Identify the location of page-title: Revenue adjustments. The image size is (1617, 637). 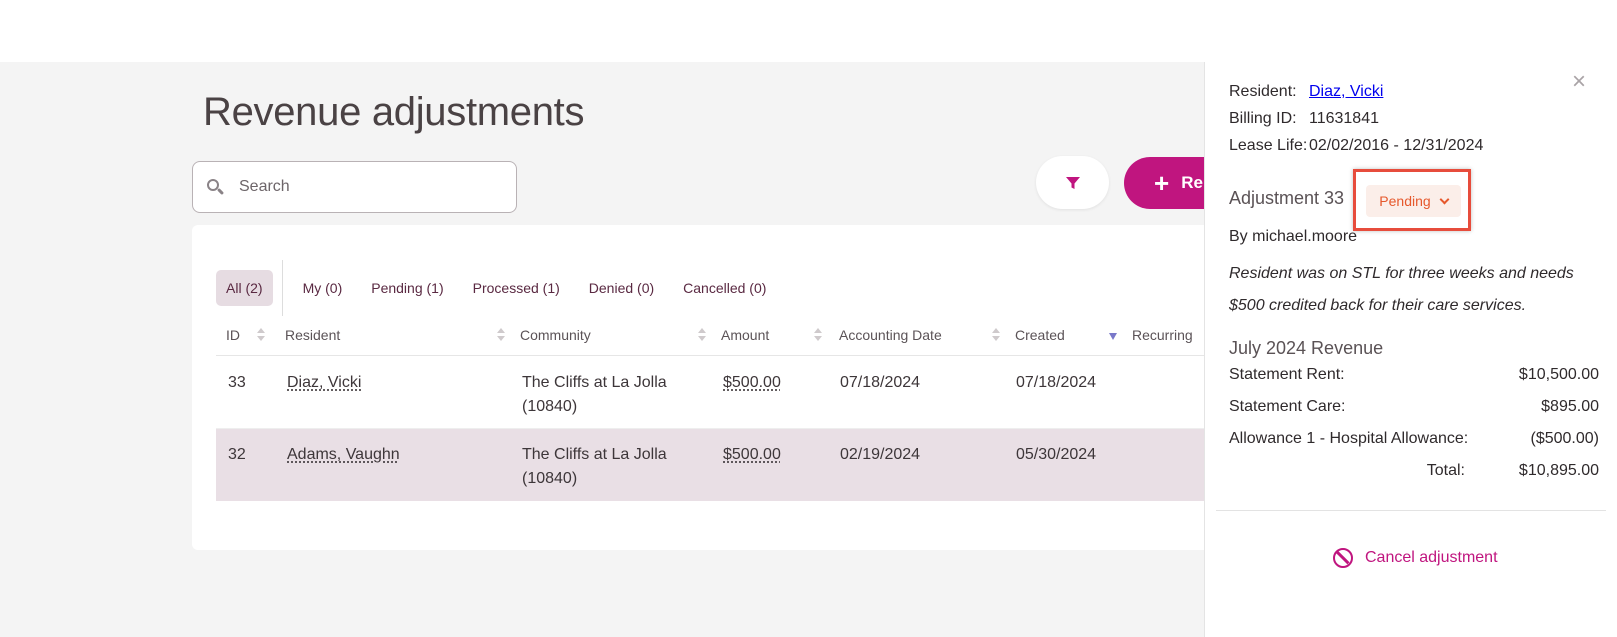
(394, 112).